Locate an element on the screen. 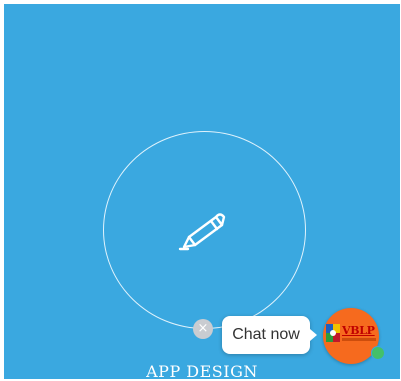 This screenshot has width=401, height=381. logo-icon is located at coordinates (333, 333).